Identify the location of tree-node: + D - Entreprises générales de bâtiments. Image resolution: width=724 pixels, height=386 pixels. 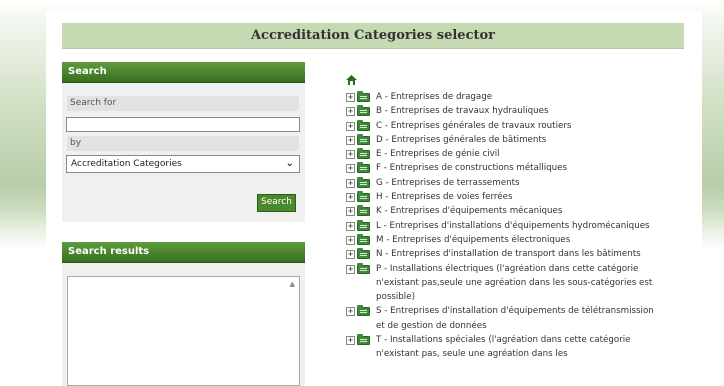
(501, 140).